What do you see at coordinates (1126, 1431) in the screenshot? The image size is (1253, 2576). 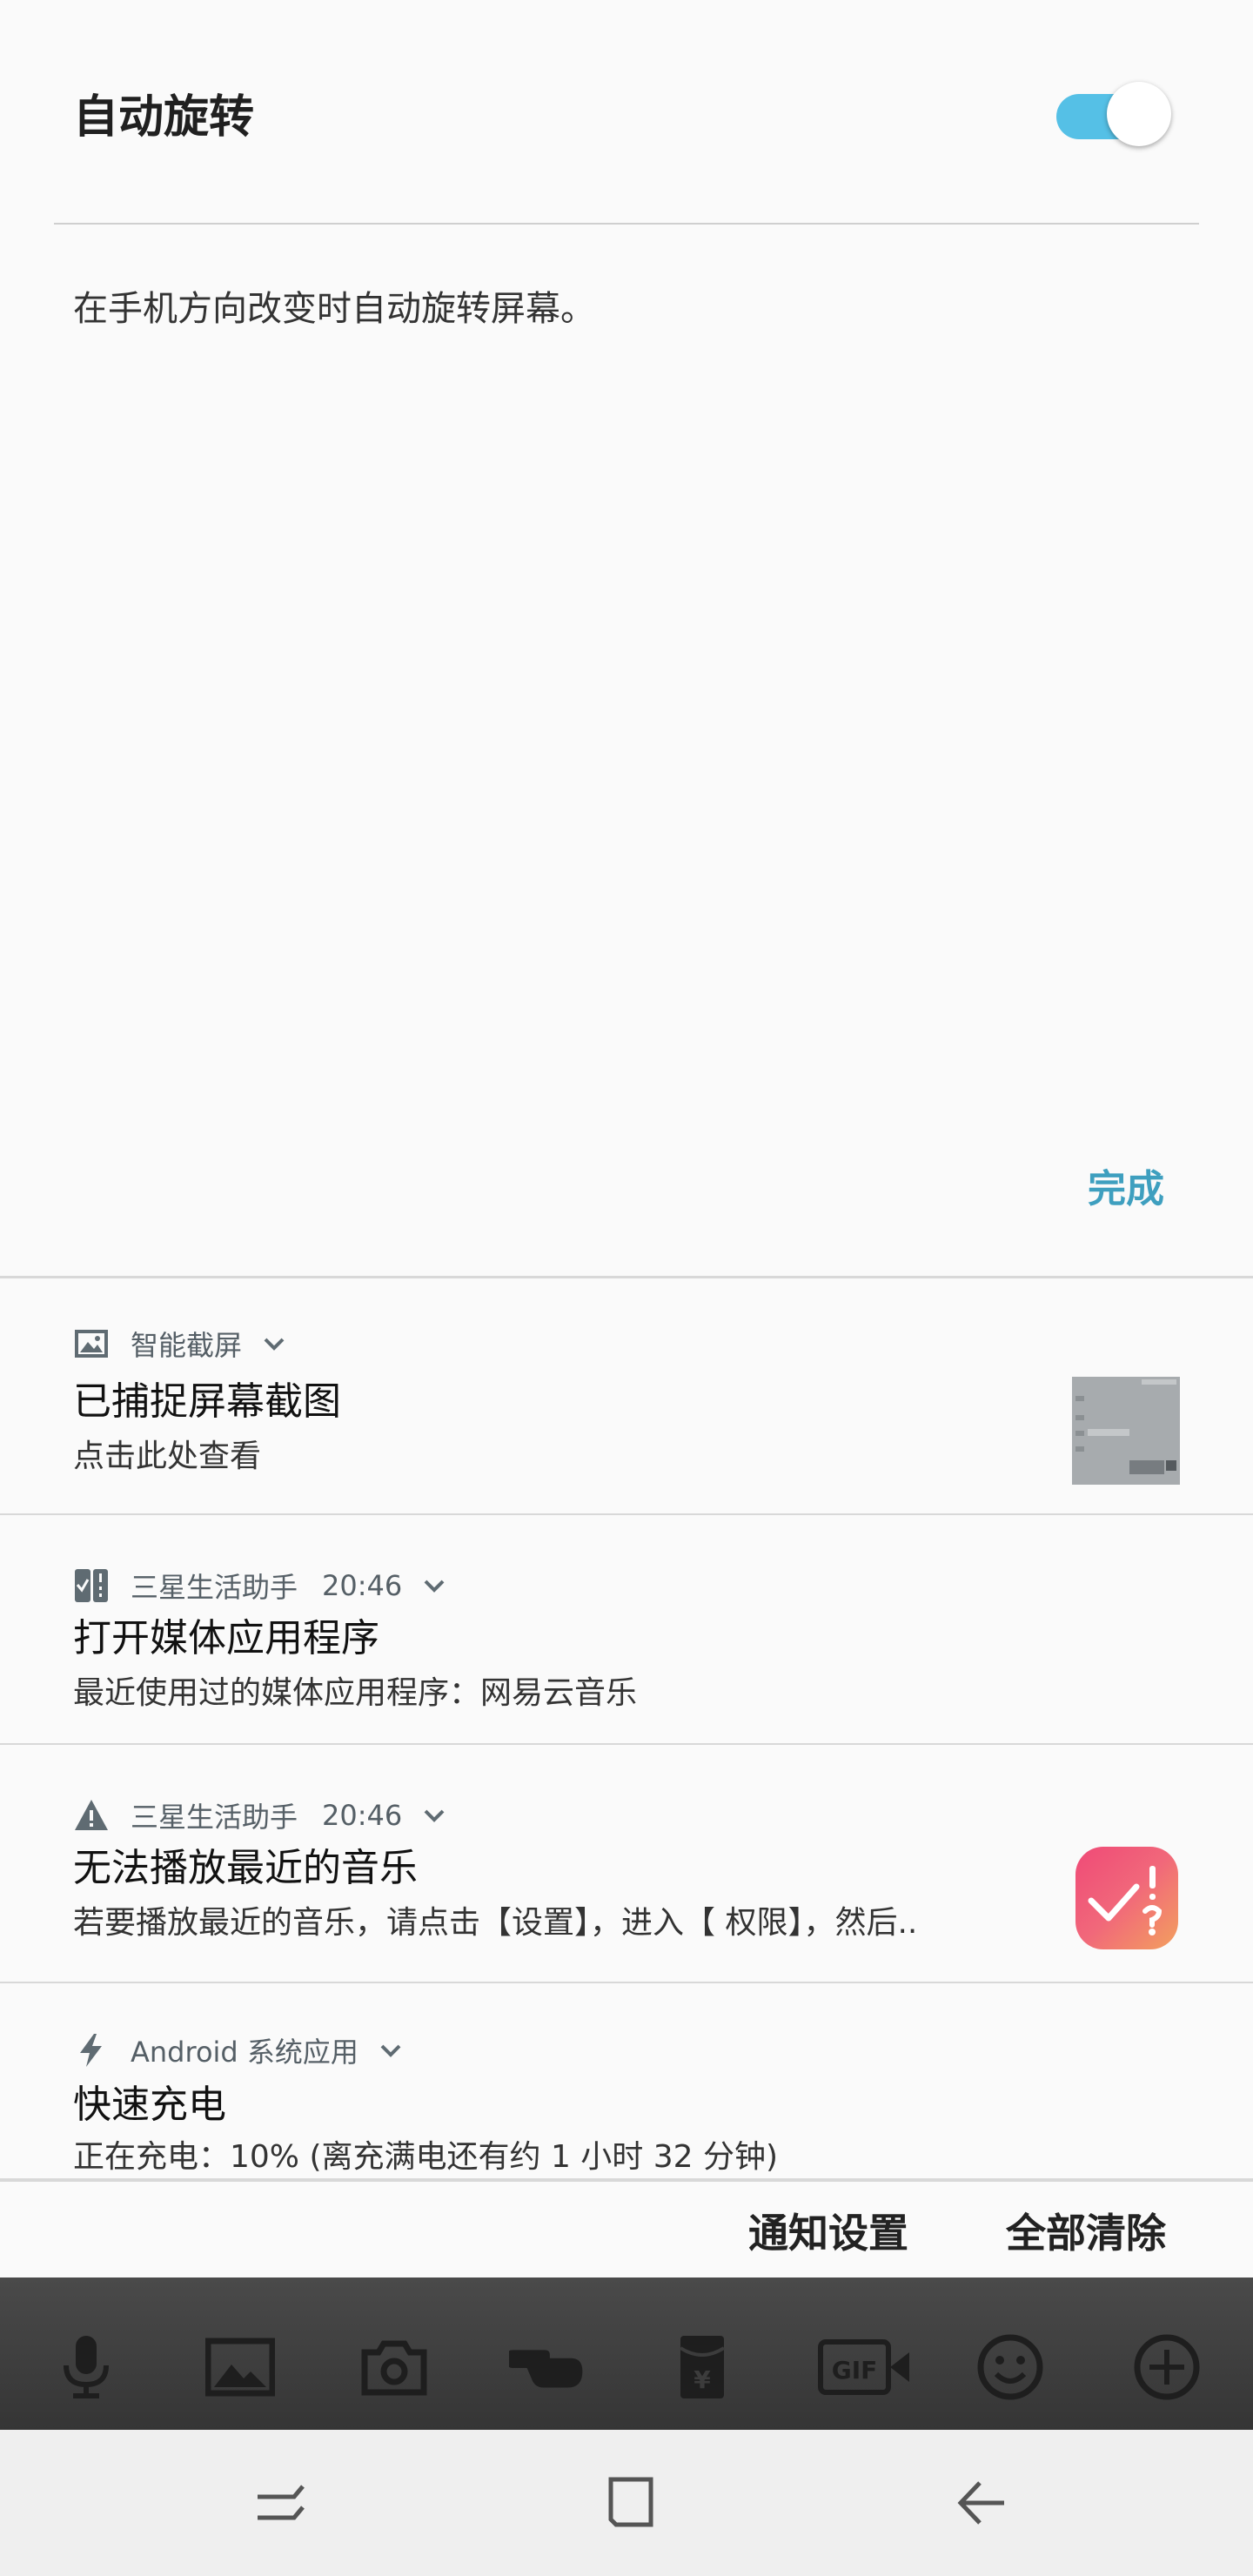 I see `screenshot-thumbnail` at bounding box center [1126, 1431].